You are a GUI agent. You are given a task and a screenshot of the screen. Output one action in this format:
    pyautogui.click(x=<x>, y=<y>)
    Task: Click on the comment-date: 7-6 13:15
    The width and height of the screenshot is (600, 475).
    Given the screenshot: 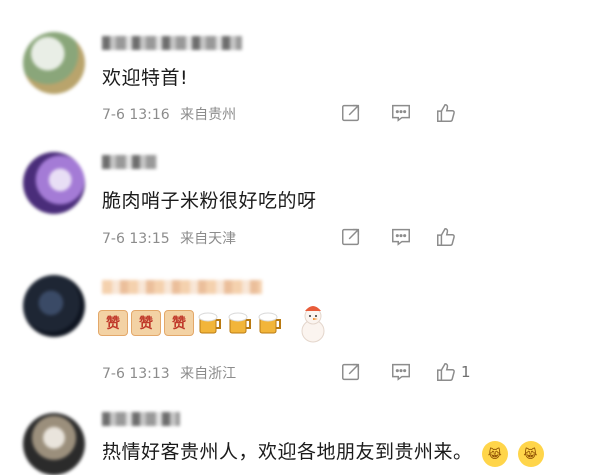 What is the action you would take?
    pyautogui.click(x=136, y=239)
    